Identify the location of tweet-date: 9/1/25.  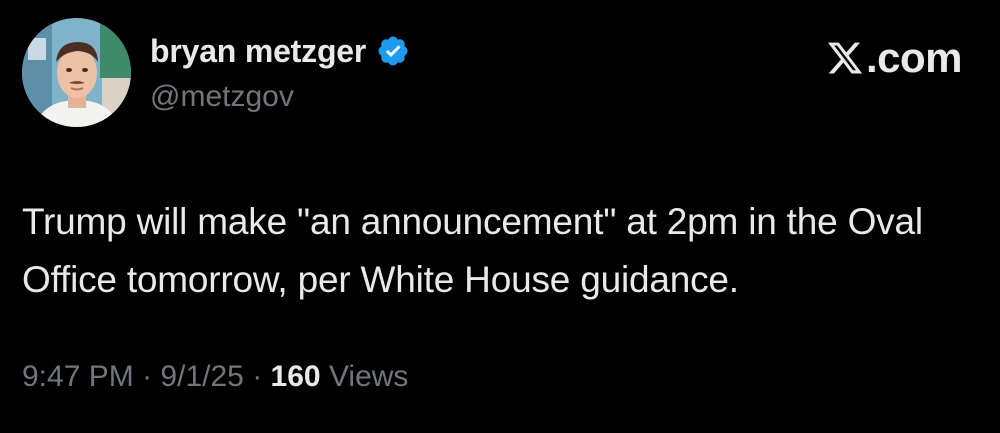
(201, 377).